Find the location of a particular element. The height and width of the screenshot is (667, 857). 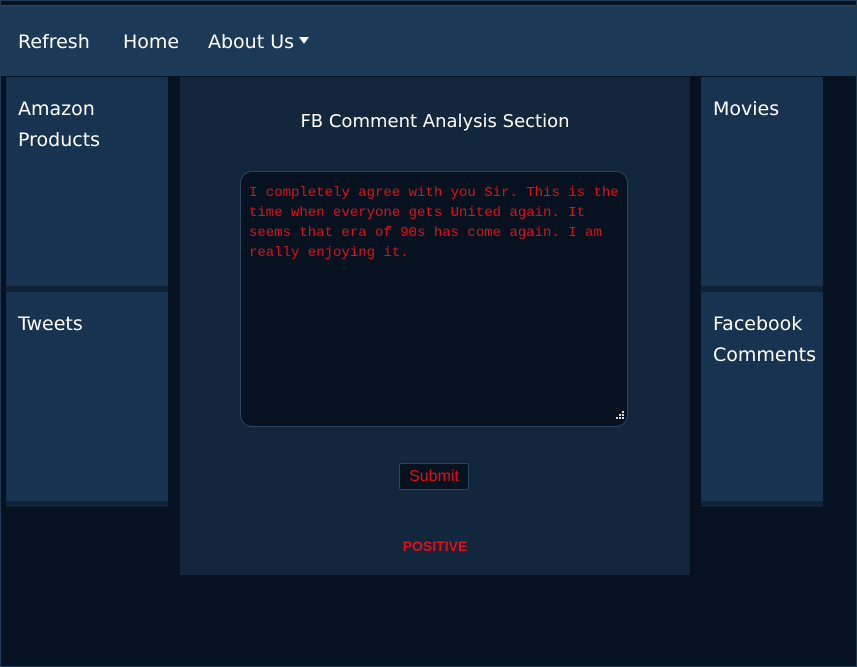

submit-button: Submit is located at coordinates (434, 476).